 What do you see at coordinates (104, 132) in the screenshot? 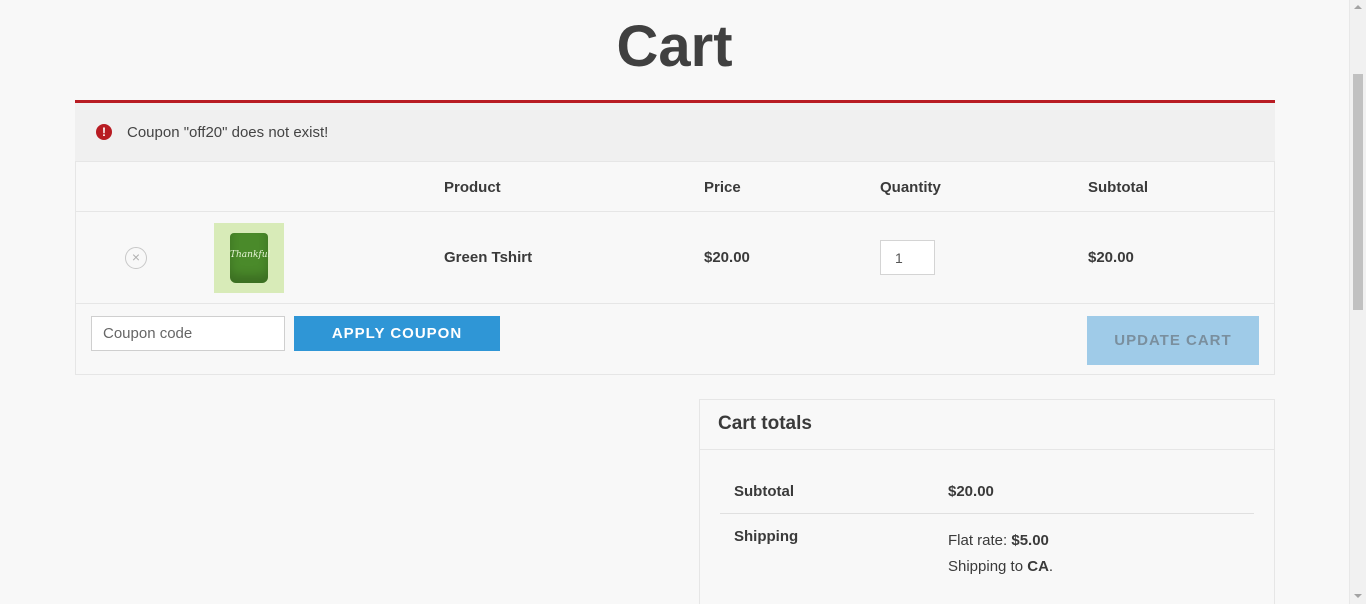
I see `exclamation-circle-icon: !` at bounding box center [104, 132].